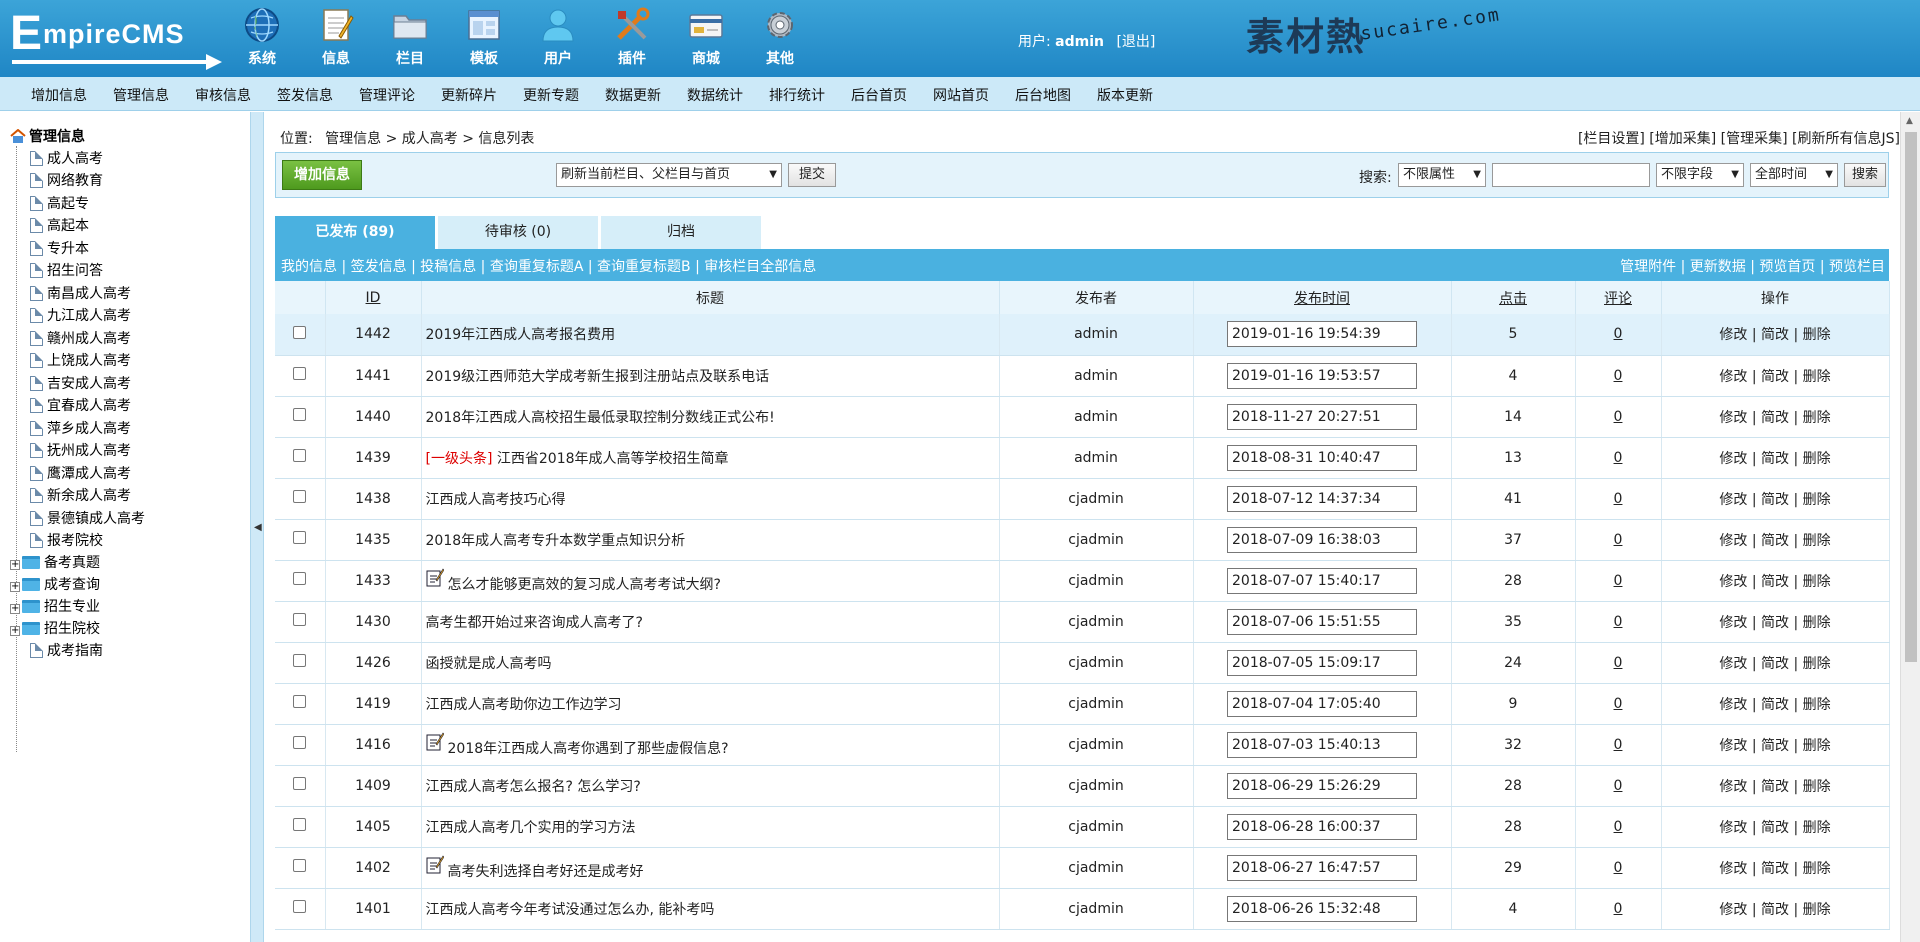 This screenshot has width=1920, height=942. What do you see at coordinates (961, 95) in the screenshot?
I see `subnav-site-home: 网站首页` at bounding box center [961, 95].